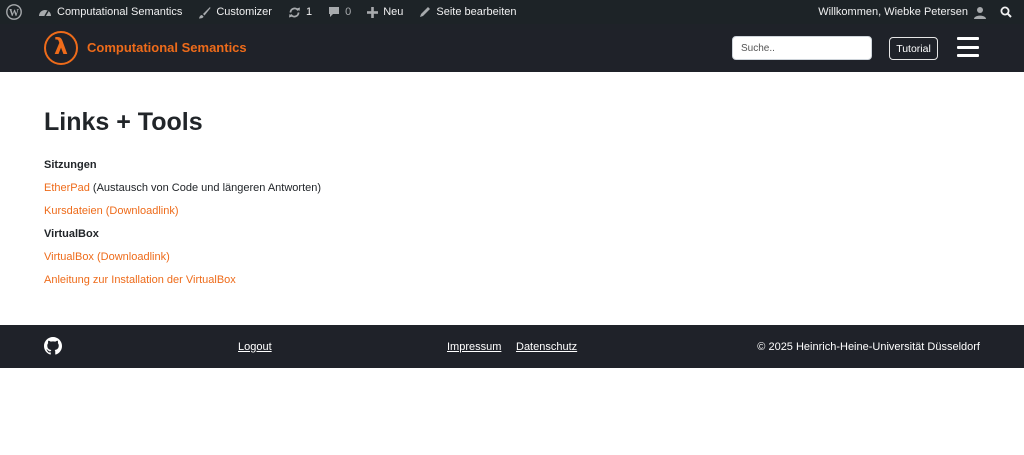  I want to click on wordpress-logo-icon: W, so click(14, 12).